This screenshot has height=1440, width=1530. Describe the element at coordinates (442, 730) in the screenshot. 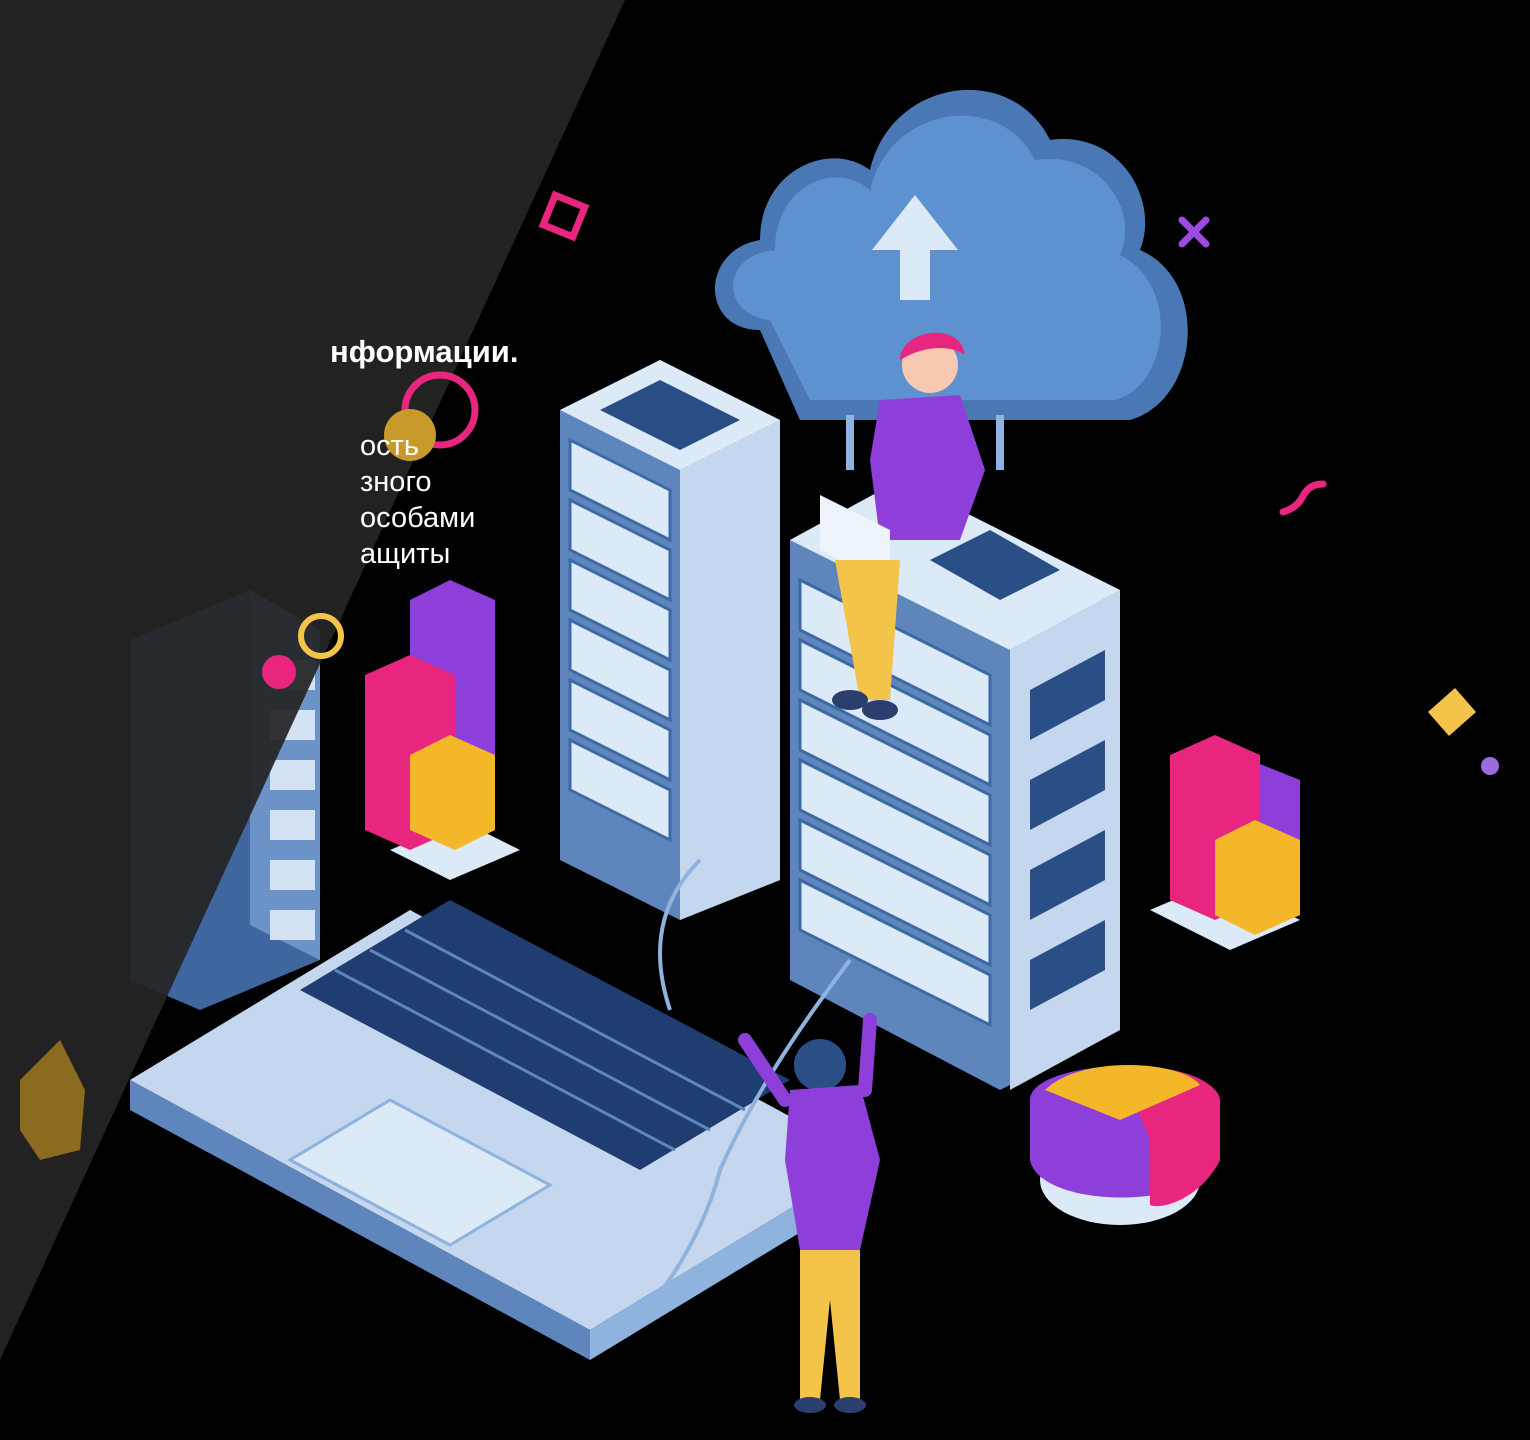

I see `bar-chart-3d-left` at that location.